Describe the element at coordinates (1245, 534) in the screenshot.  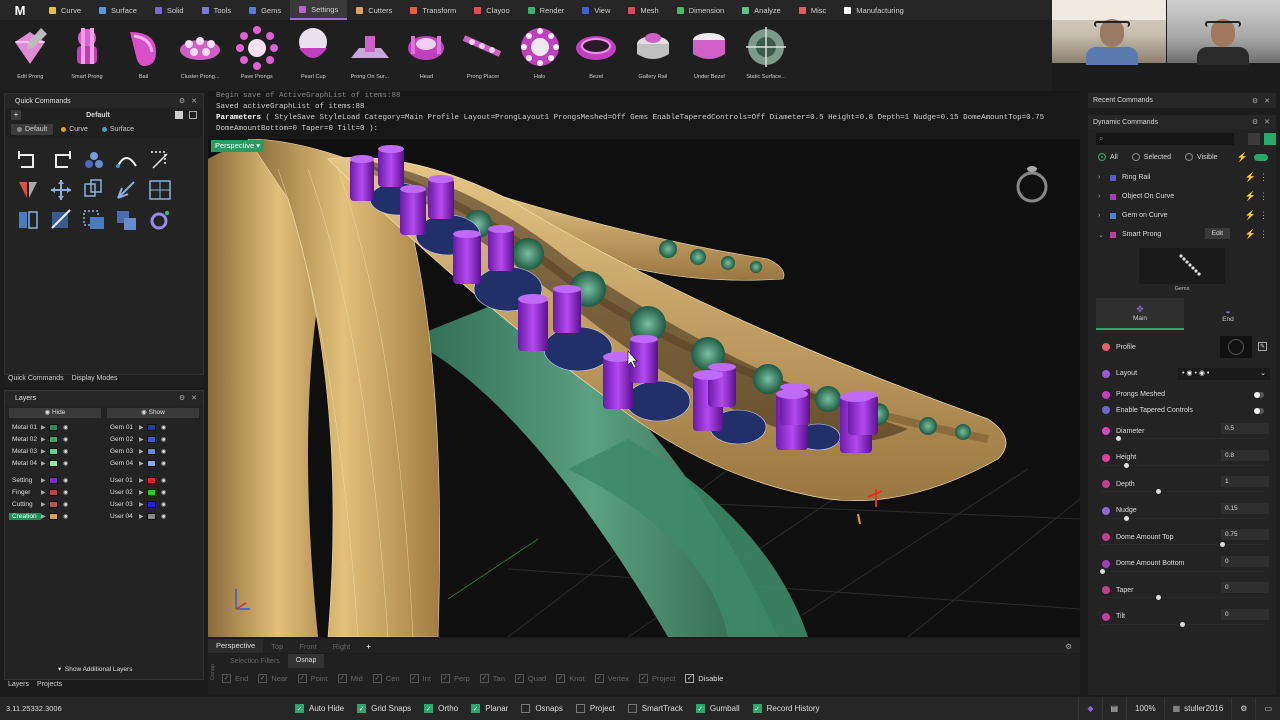
I see `param-value-input: 0.75` at that location.